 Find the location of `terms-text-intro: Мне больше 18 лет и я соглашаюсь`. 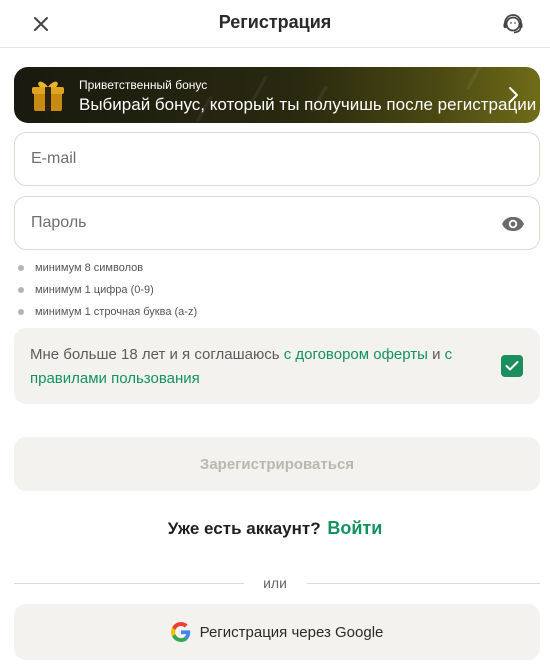

terms-text-intro: Мне больше 18 лет и я соглашаюсь is located at coordinates (157, 354).